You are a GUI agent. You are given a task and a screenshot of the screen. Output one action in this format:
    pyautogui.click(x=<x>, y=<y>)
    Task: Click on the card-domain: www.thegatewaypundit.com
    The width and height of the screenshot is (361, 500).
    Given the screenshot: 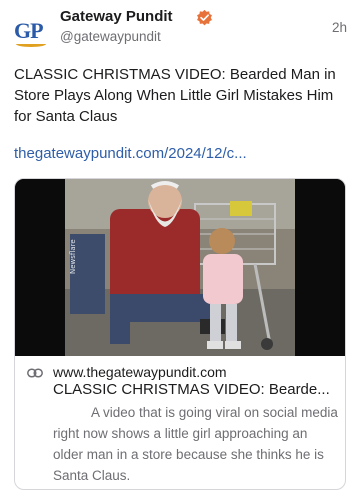 What is the action you would take?
    pyautogui.click(x=140, y=372)
    